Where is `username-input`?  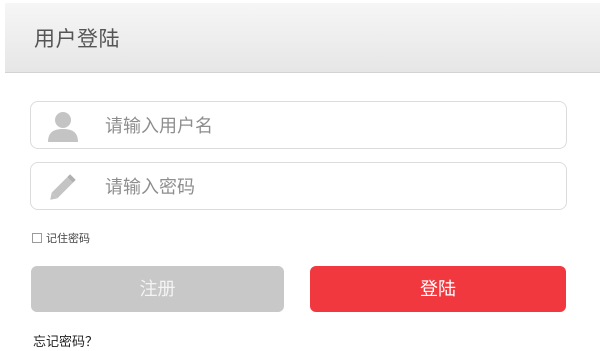
username-input is located at coordinates (330, 126).